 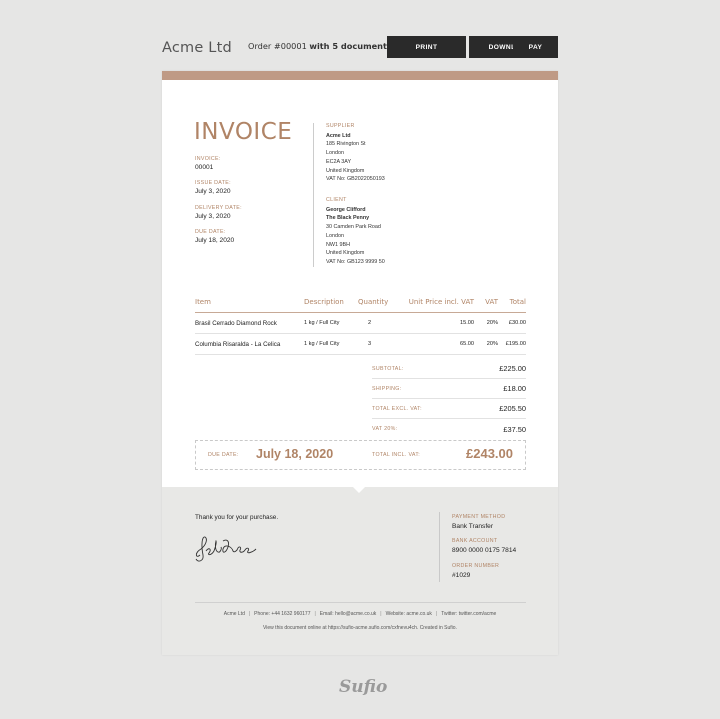 What do you see at coordinates (437, 323) in the screenshot?
I see `item-unit-price: 15.00` at bounding box center [437, 323].